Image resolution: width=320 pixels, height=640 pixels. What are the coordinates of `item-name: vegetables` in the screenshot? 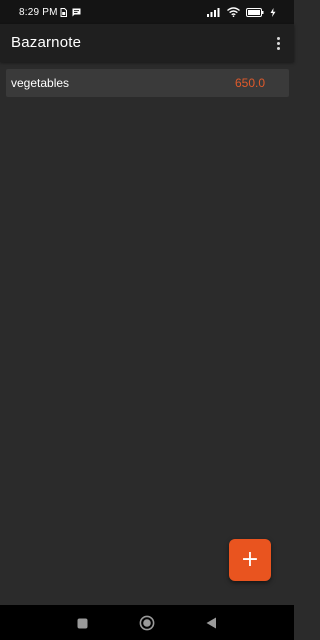 It's located at (40, 83).